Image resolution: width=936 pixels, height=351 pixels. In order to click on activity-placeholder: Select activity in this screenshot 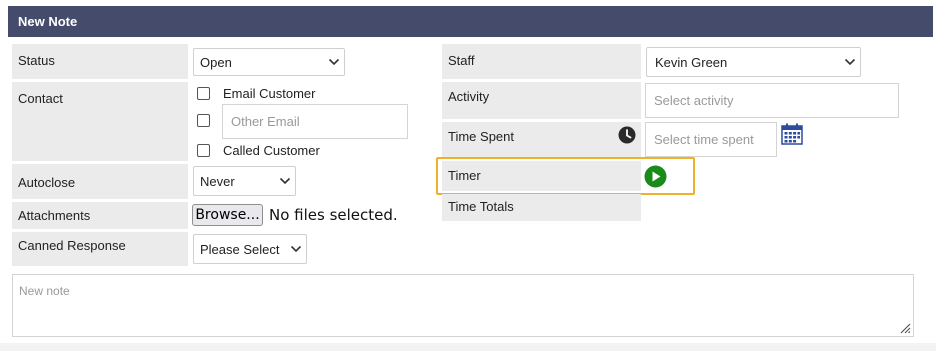, I will do `click(694, 100)`.